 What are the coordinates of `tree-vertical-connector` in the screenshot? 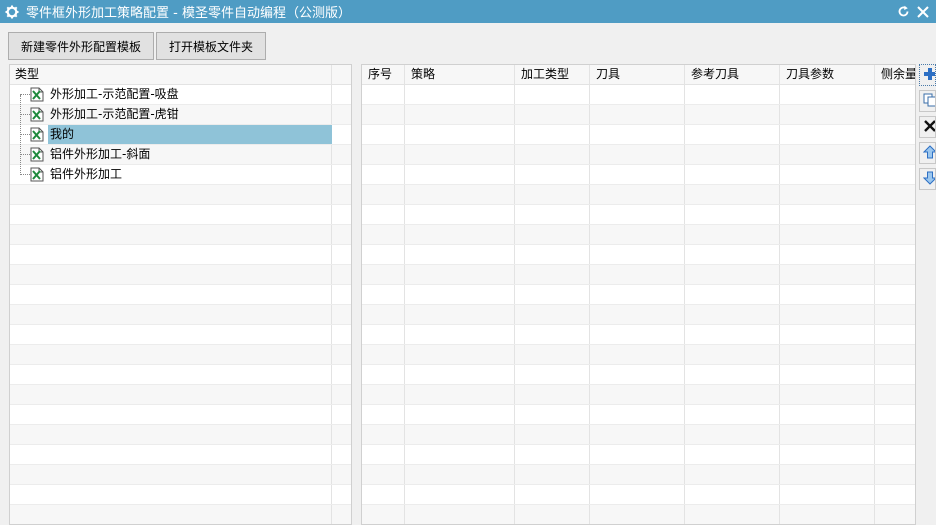 It's located at (20, 135).